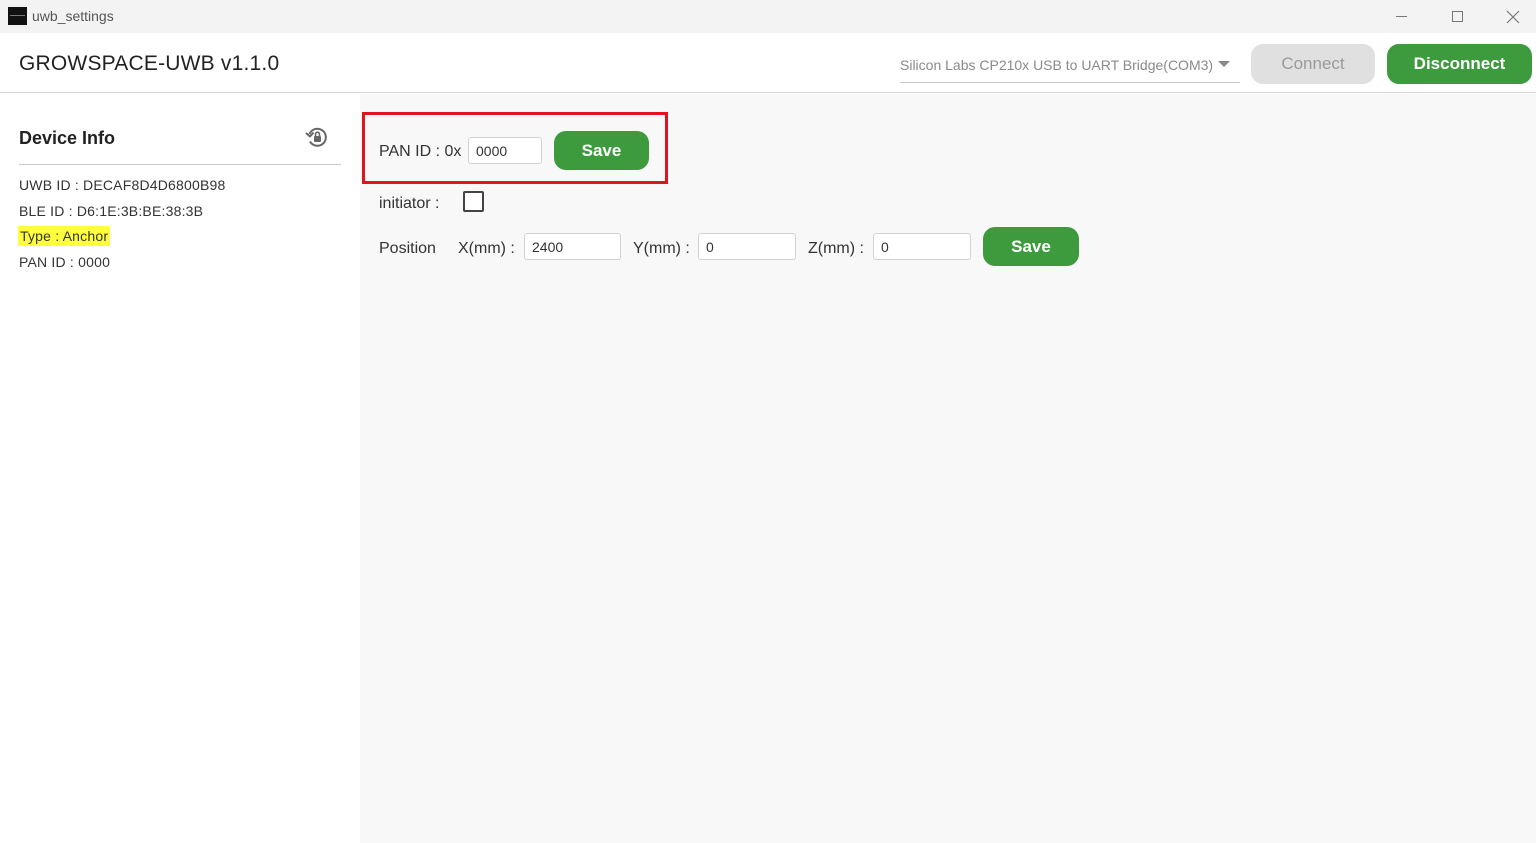  I want to click on connect-button: Connect, so click(1313, 64).